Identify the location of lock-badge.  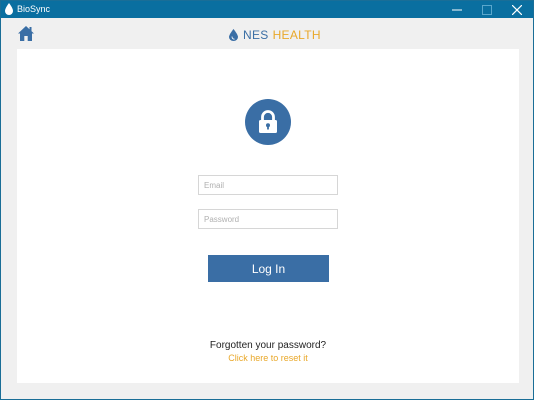
(268, 122).